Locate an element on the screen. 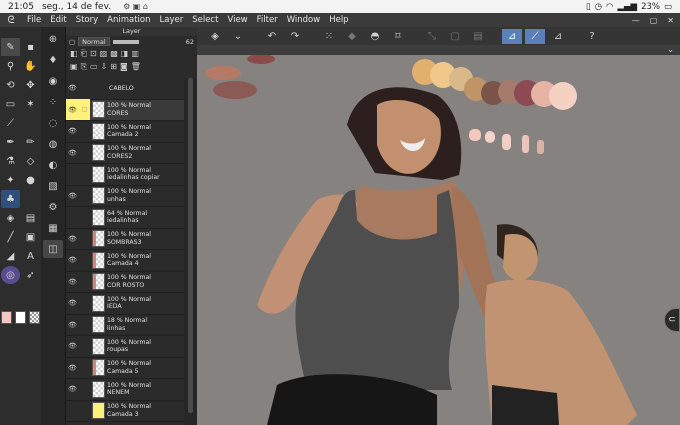 The width and height of the screenshot is (680, 425). layer-scrollbar is located at coordinates (191, 251).